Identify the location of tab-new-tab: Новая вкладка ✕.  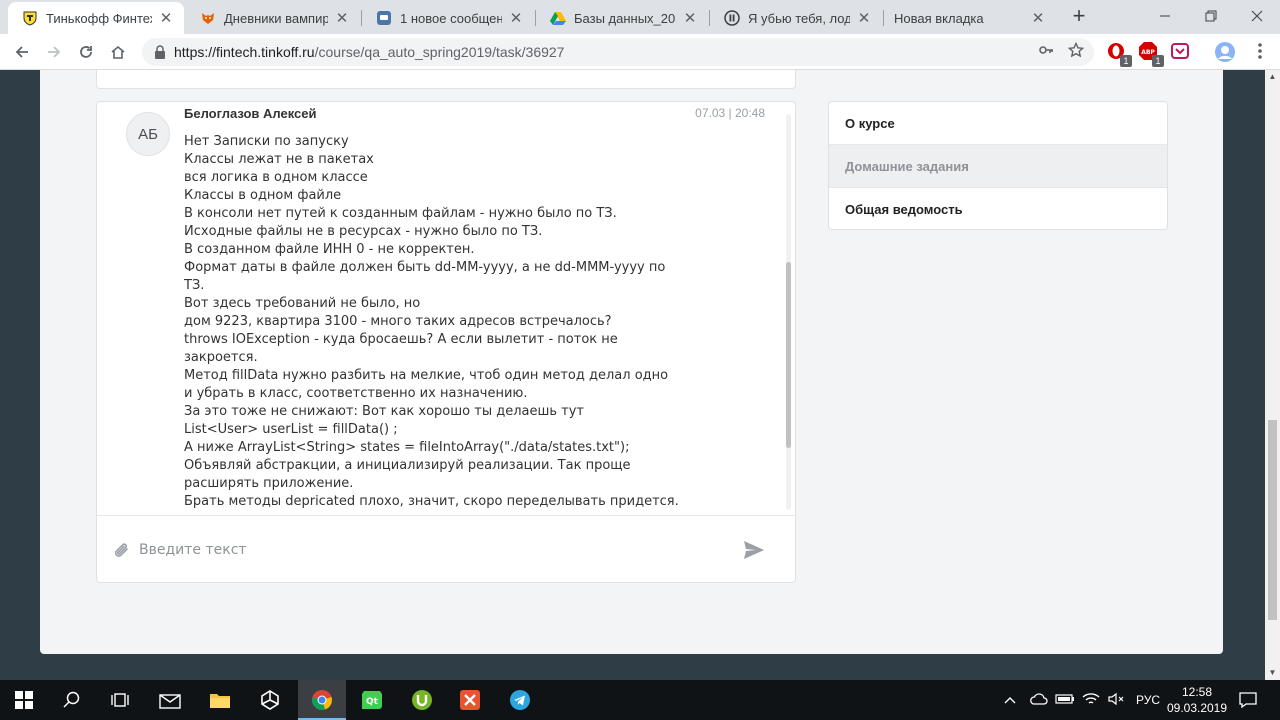
(970, 18).